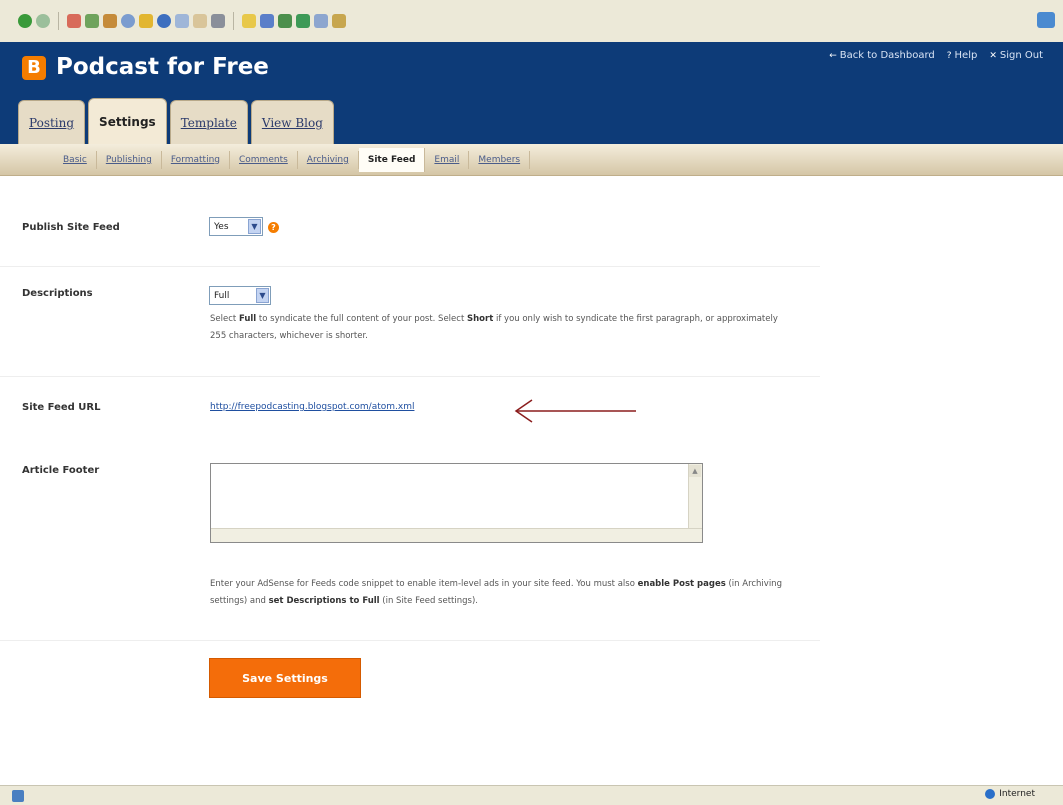  I want to click on media-icon, so click(164, 21).